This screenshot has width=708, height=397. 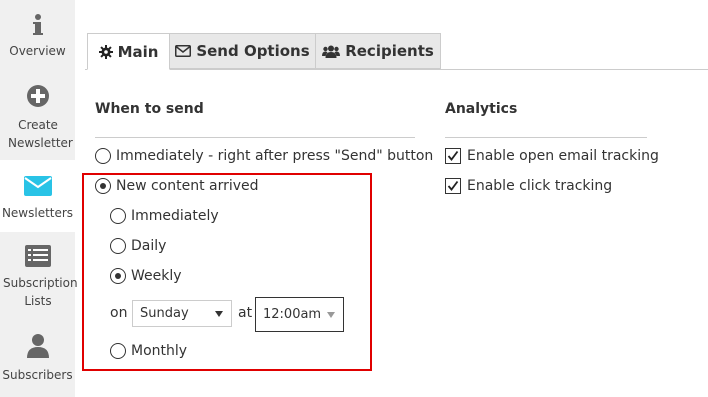 I want to click on tab-label: Main, so click(x=138, y=51).